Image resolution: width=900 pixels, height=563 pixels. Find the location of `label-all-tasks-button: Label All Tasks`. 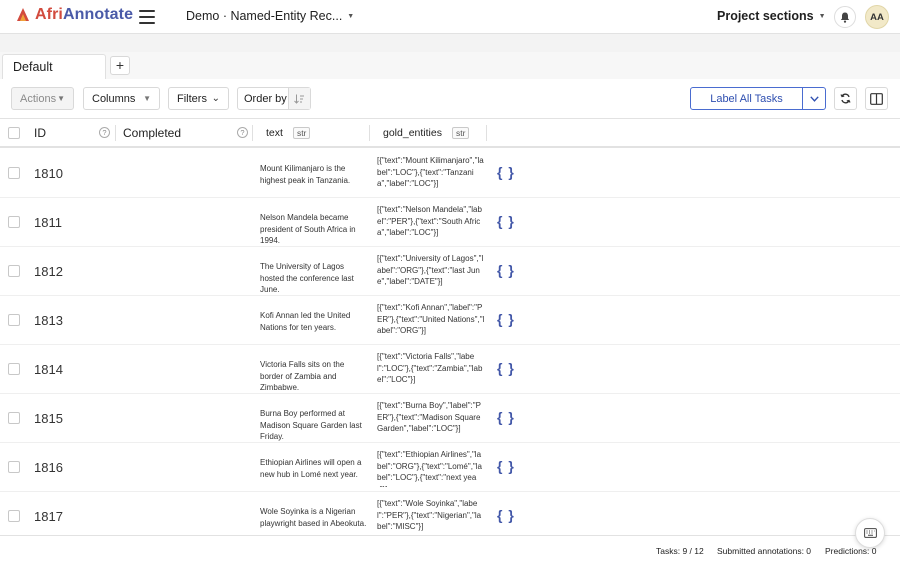

label-all-tasks-button: Label All Tasks is located at coordinates (758, 98).